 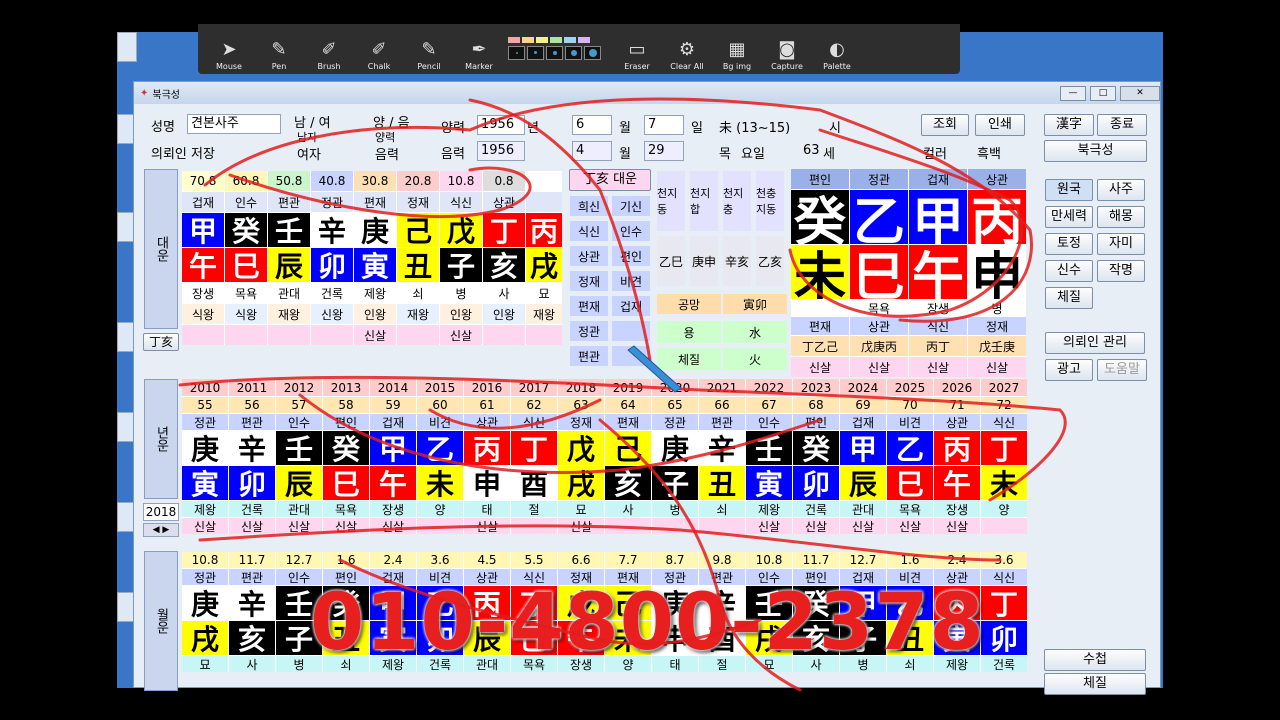 What do you see at coordinates (910, 526) in the screenshot?
I see `year-sinsal: 신살` at bounding box center [910, 526].